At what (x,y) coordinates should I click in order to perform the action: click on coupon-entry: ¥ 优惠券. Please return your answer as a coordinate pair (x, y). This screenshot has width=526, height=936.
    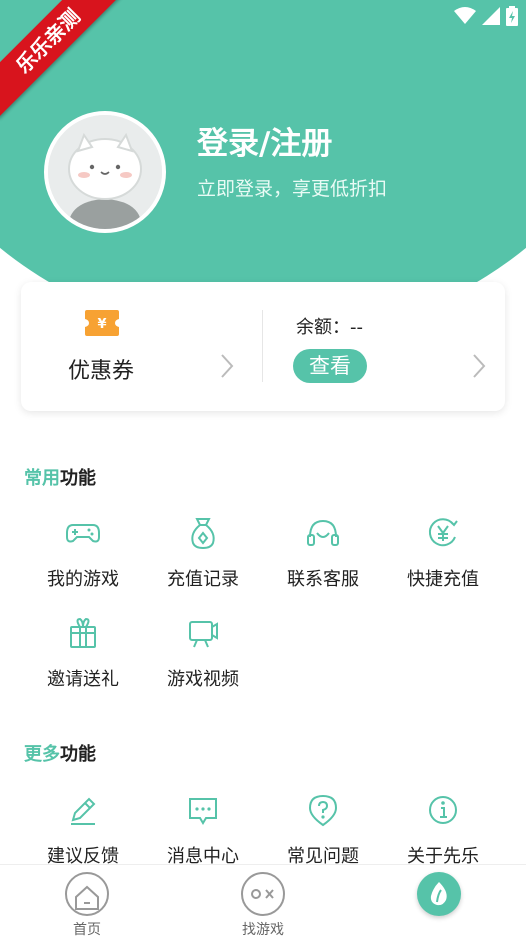
    Looking at the image, I should click on (141, 346).